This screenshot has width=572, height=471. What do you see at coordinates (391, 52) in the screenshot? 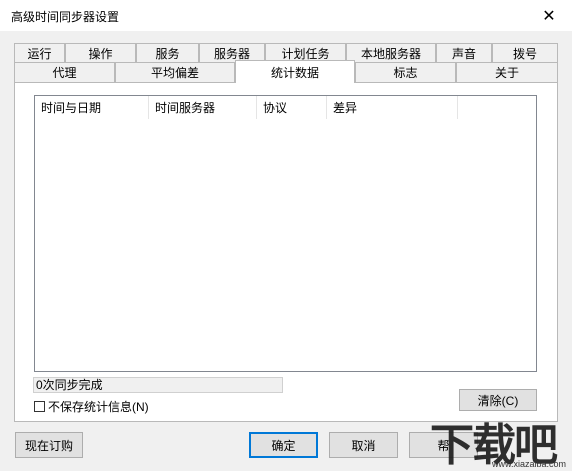
I see `tab-local-server: 本地服务器` at bounding box center [391, 52].